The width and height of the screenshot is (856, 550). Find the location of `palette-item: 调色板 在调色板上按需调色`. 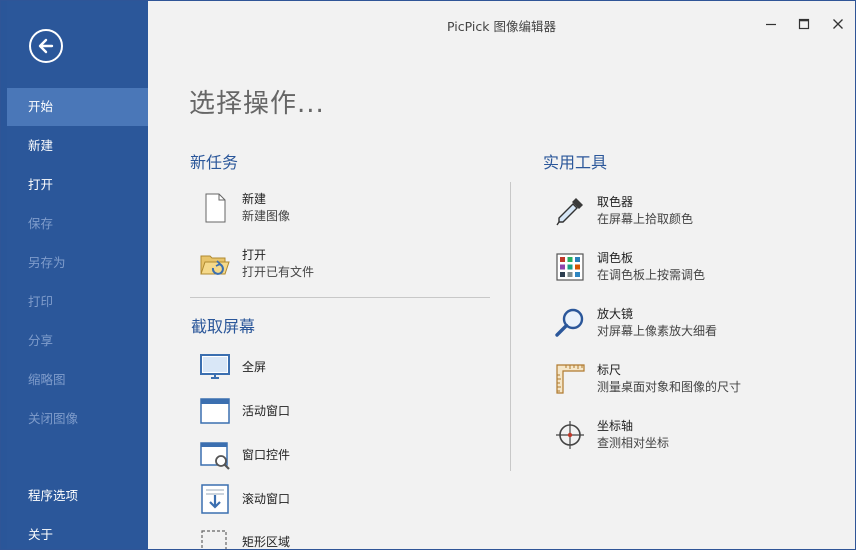

palette-item: 调色板 在调色板上按需调色 is located at coordinates (629, 267).